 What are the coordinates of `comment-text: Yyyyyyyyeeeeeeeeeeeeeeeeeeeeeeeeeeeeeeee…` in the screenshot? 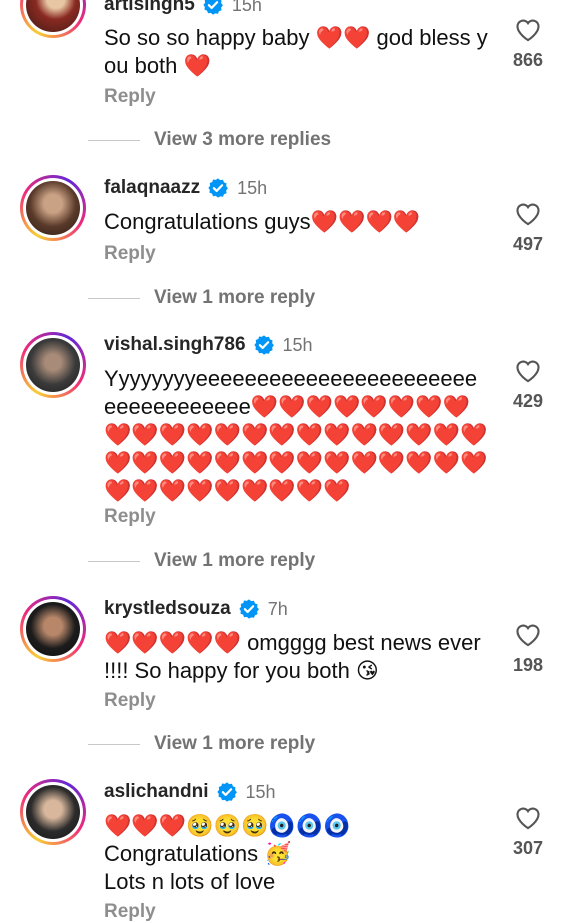 It's located at (296, 434).